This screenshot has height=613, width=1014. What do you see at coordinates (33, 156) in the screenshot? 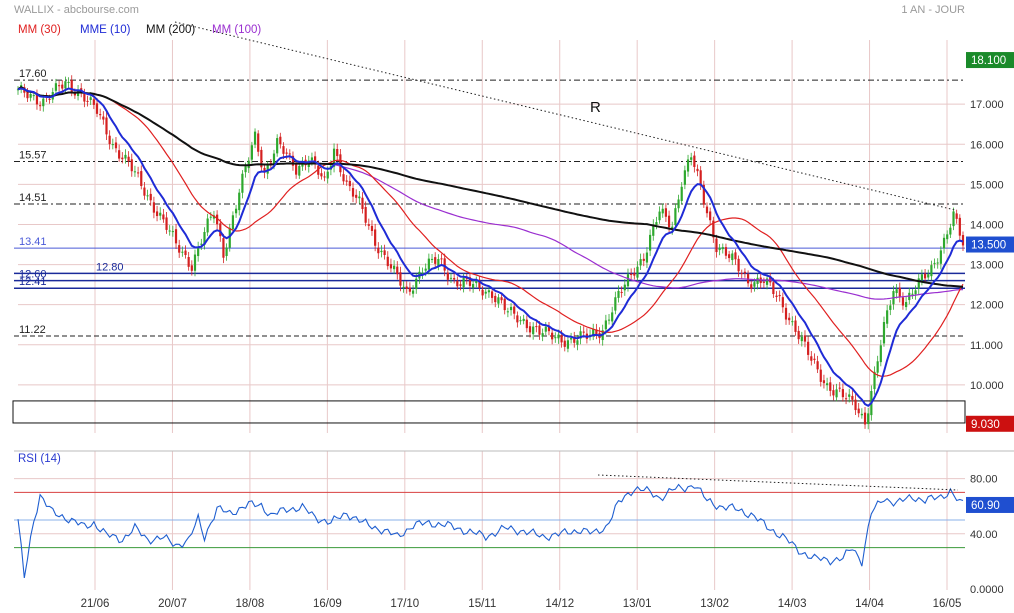
I see `level-label: 15.57` at bounding box center [33, 156].